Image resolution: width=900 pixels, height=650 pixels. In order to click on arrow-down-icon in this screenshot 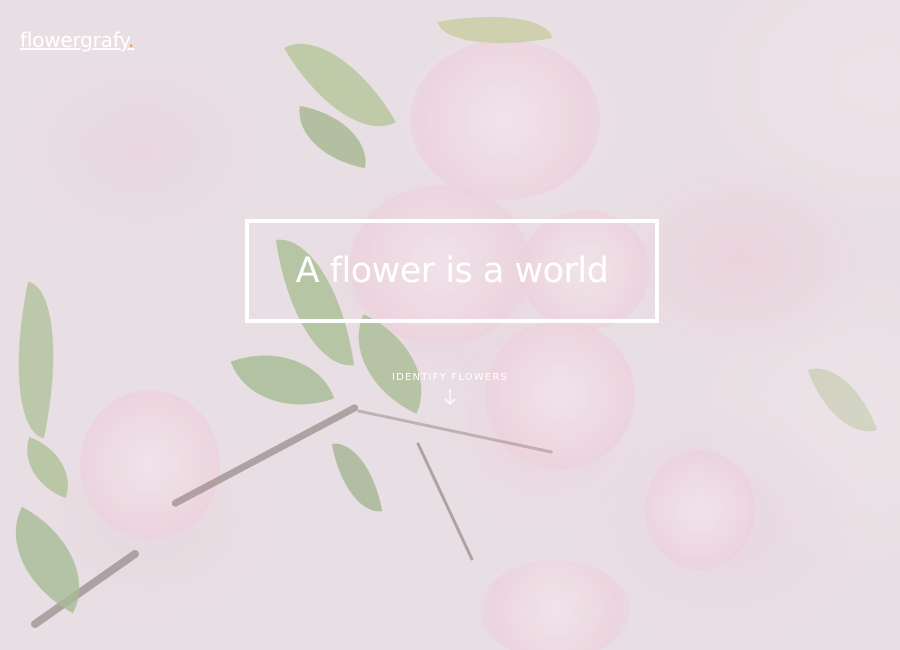, I will do `click(450, 397)`.